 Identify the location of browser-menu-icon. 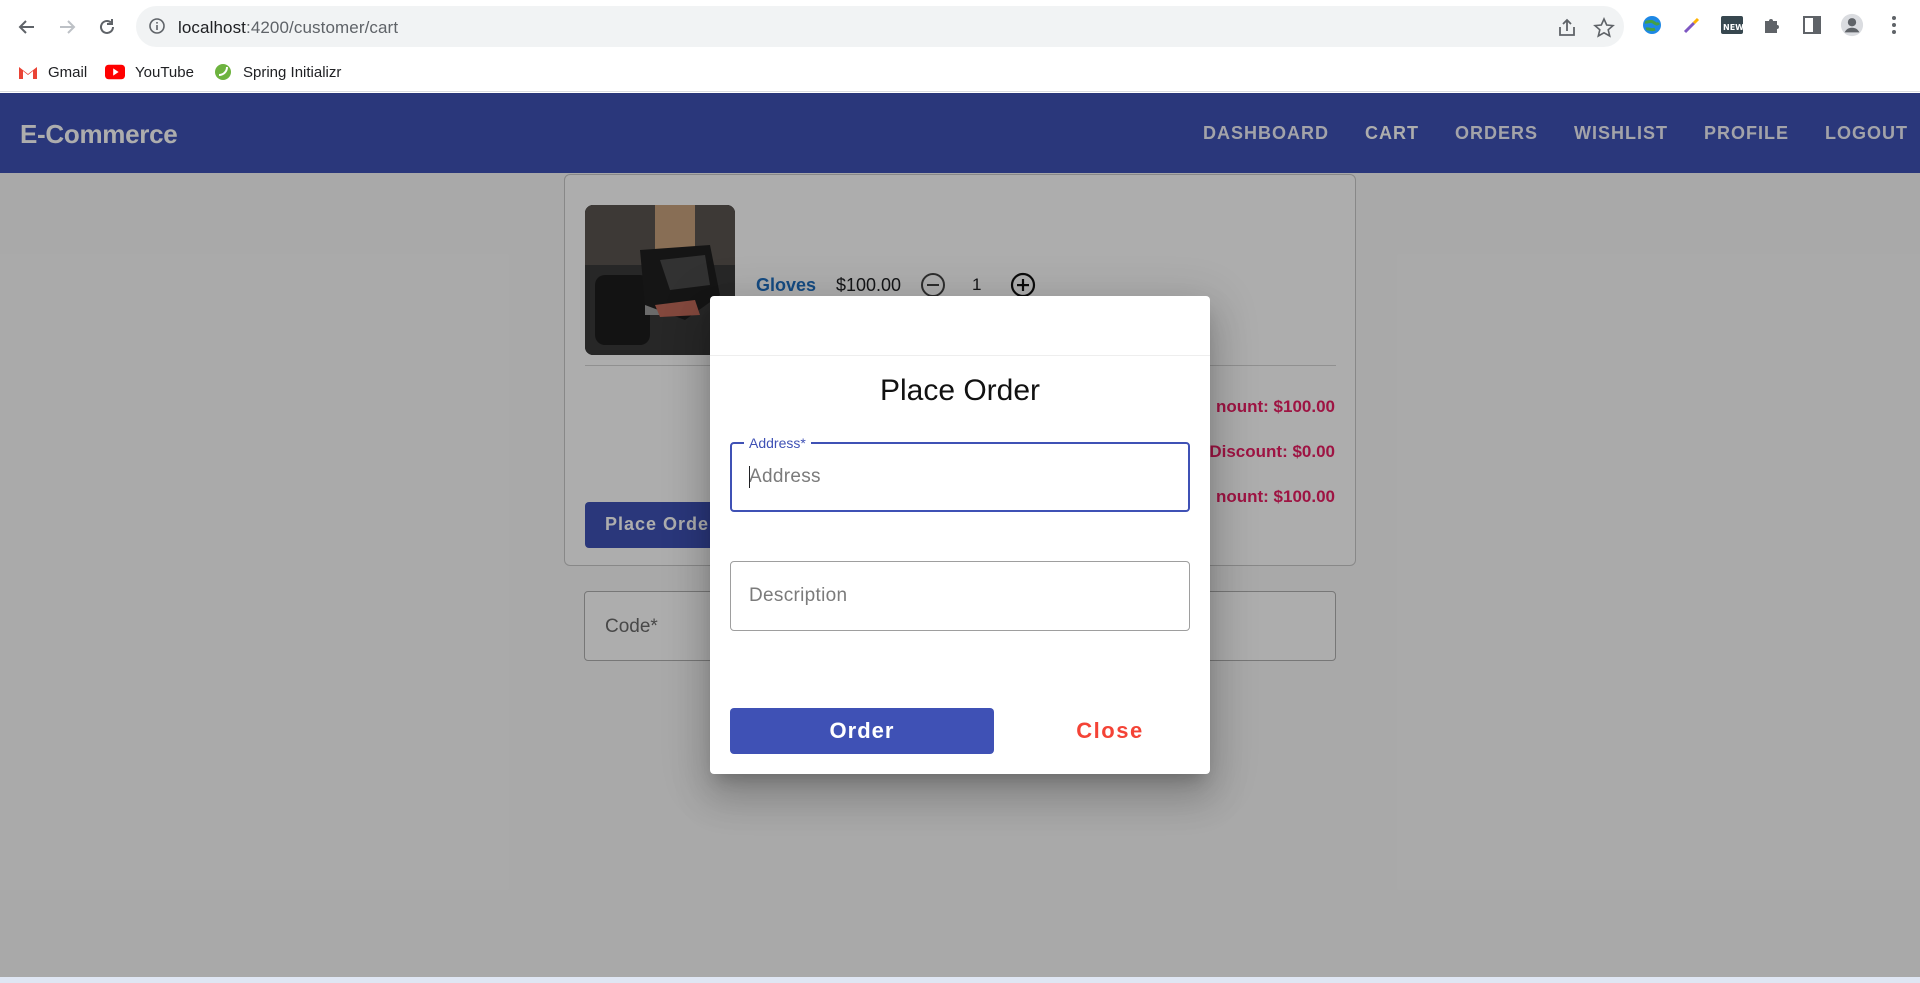
(1894, 25).